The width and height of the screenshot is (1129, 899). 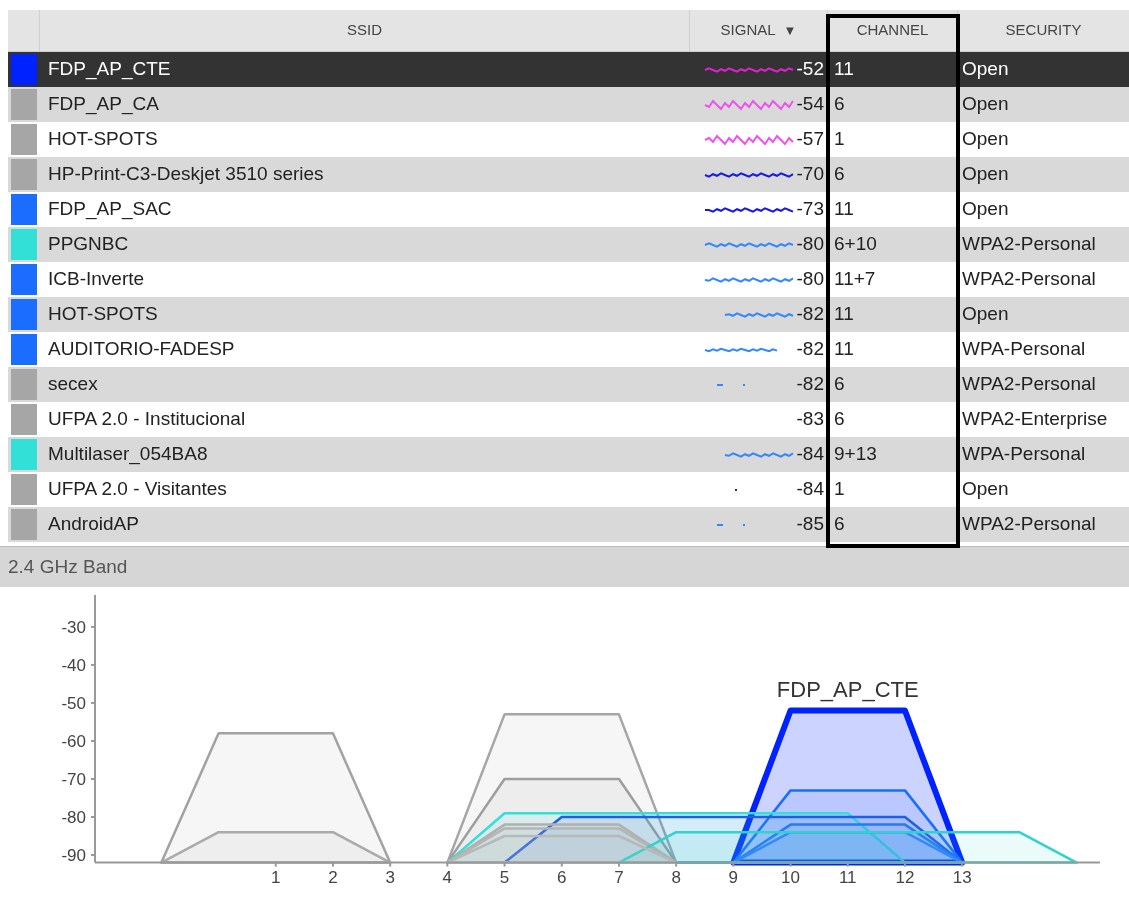 I want to click on y-tick-label: -50, so click(x=73, y=703).